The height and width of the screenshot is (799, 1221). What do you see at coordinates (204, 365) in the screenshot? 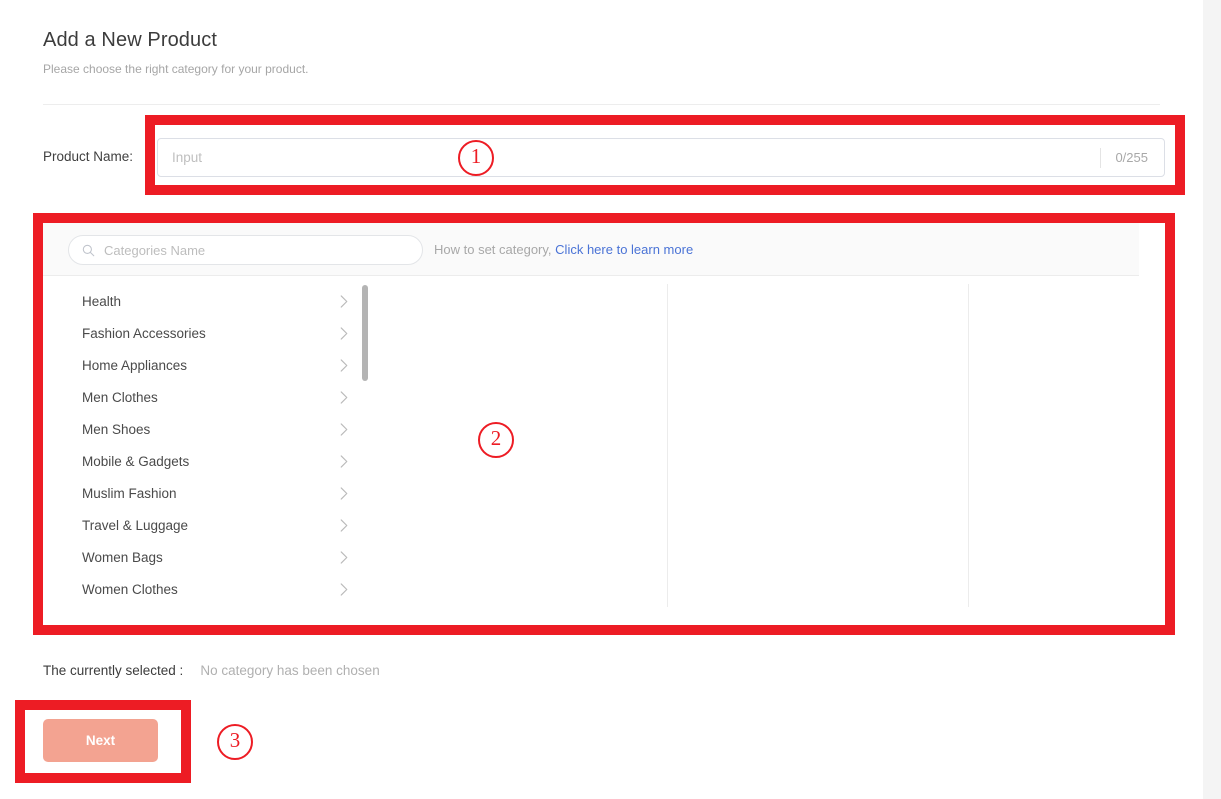
I see `category-list-item: Home Appliances` at bounding box center [204, 365].